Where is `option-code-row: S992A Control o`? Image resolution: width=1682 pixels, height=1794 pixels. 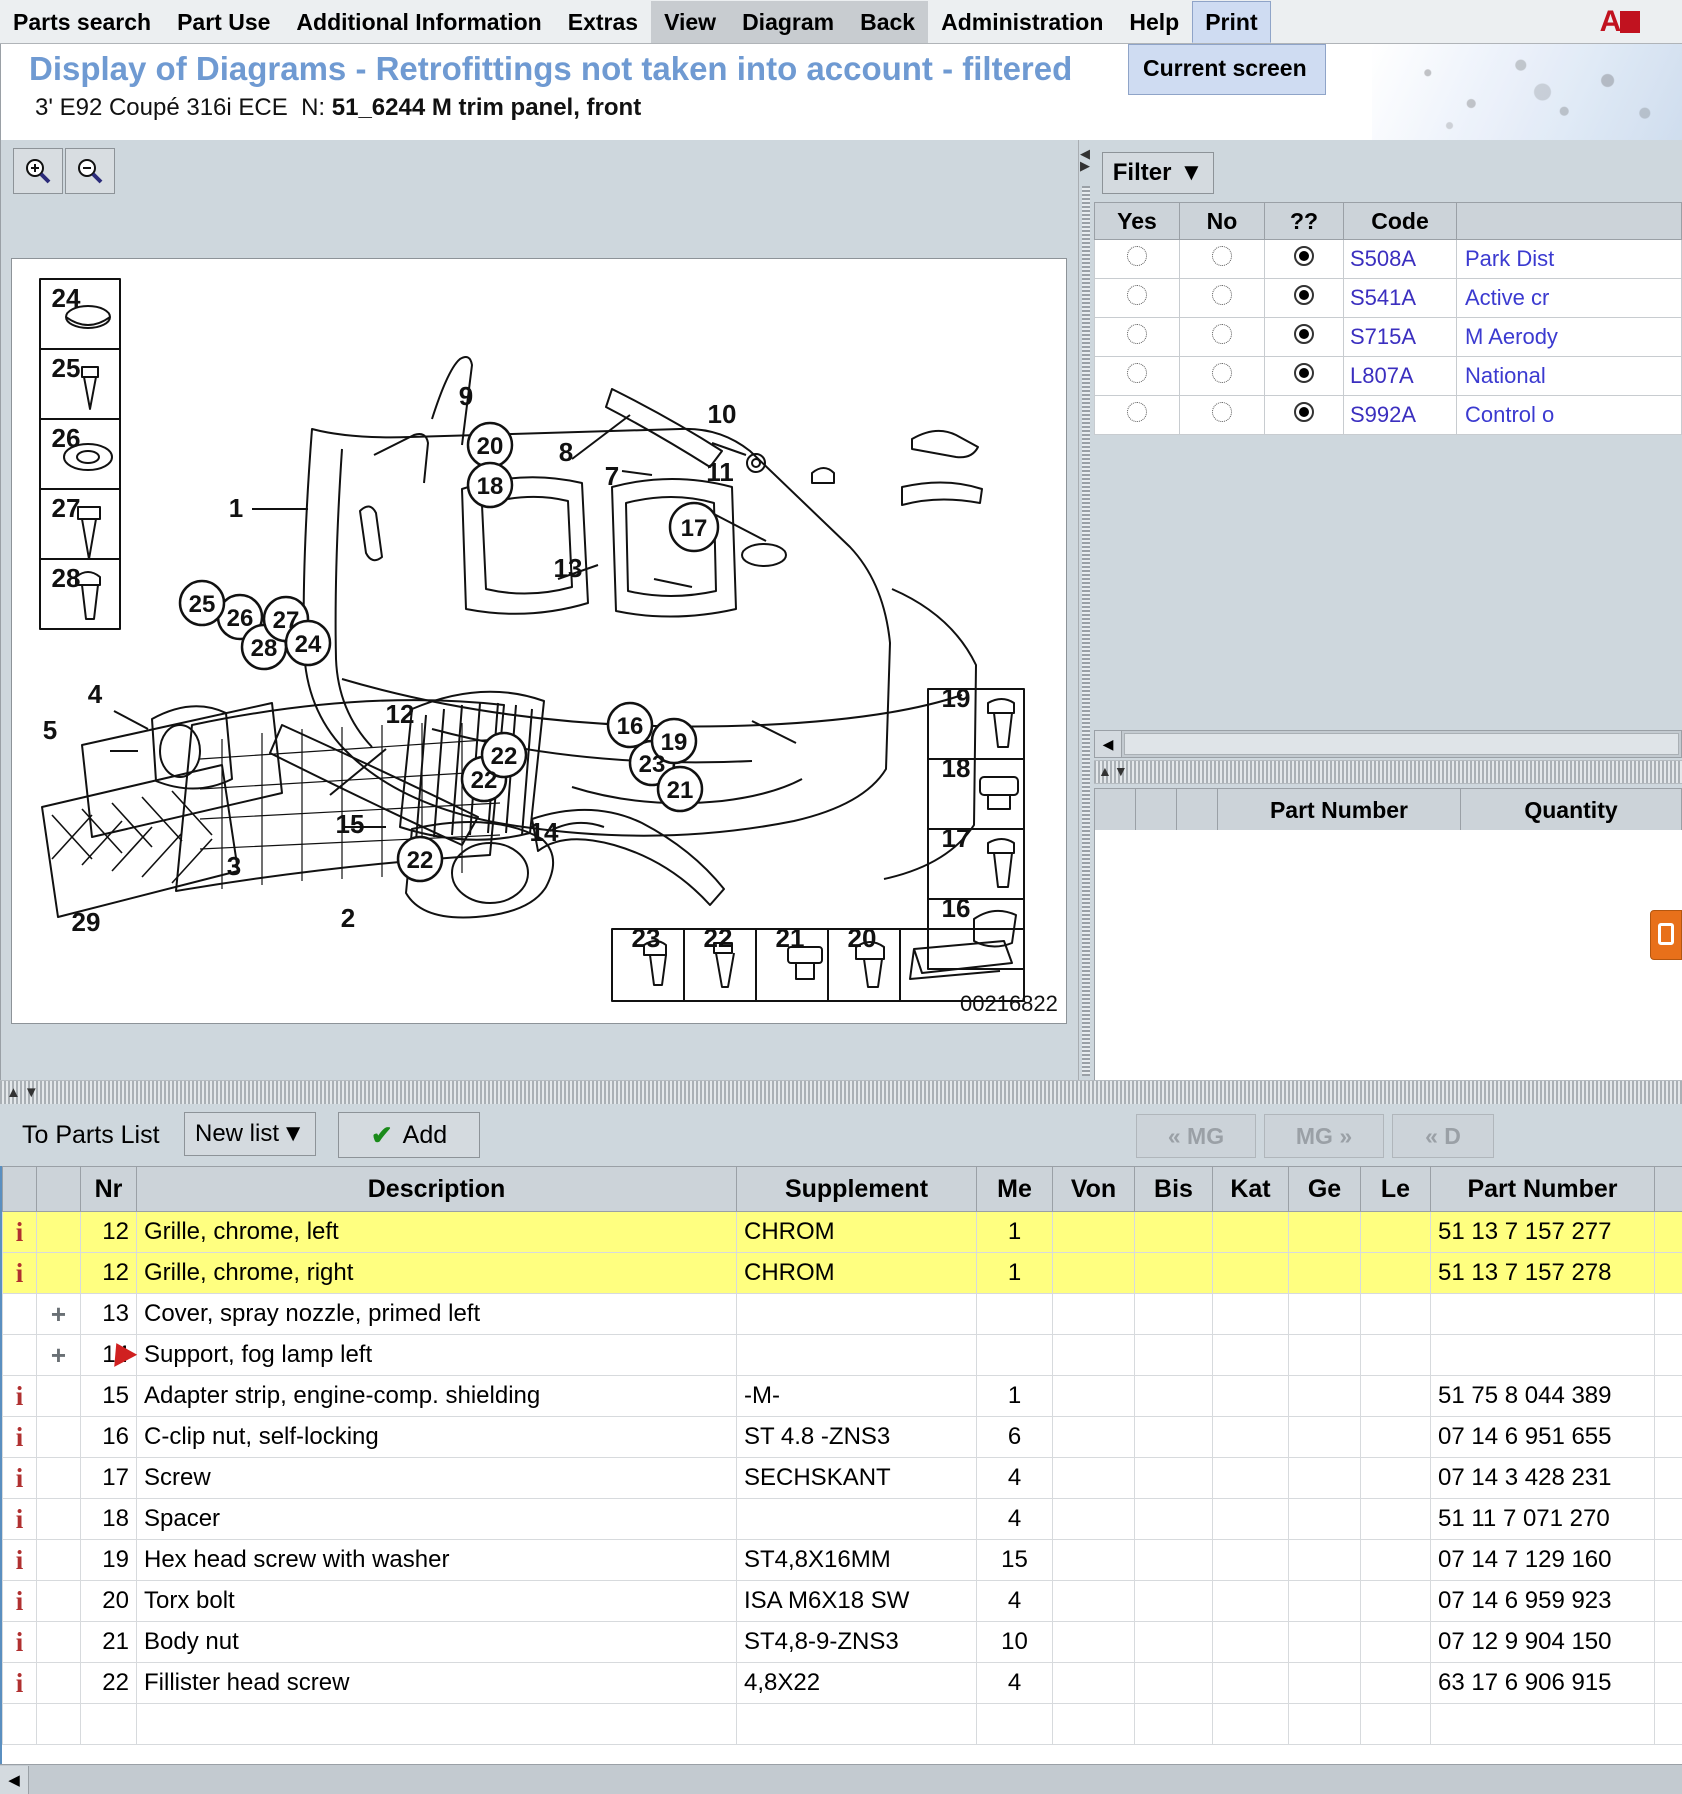 option-code-row: S992A Control o is located at coordinates (1388, 415).